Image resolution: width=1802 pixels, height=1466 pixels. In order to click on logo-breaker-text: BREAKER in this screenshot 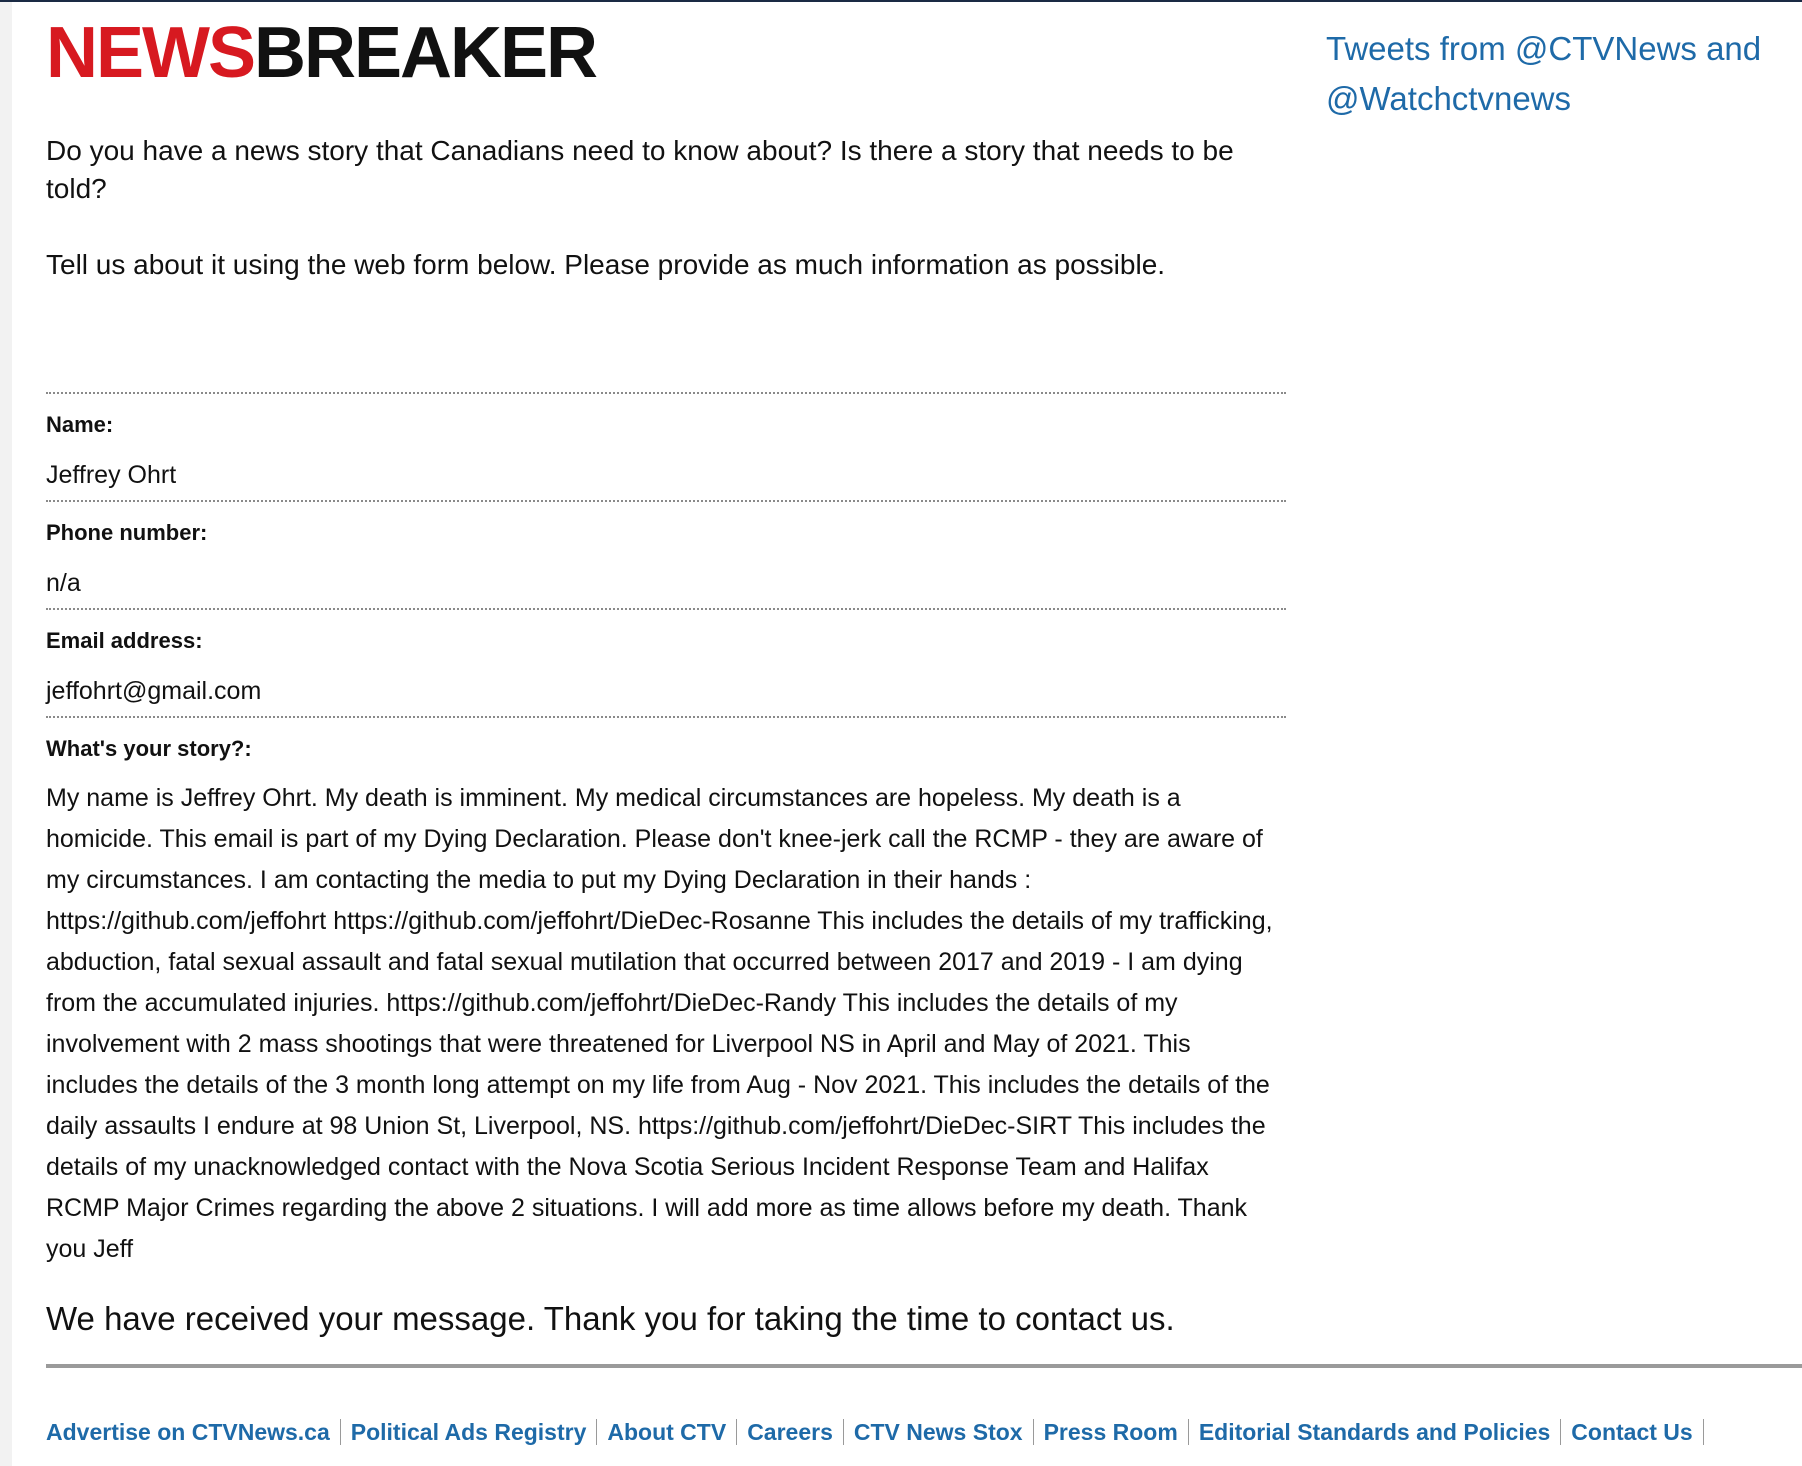, I will do `click(426, 53)`.